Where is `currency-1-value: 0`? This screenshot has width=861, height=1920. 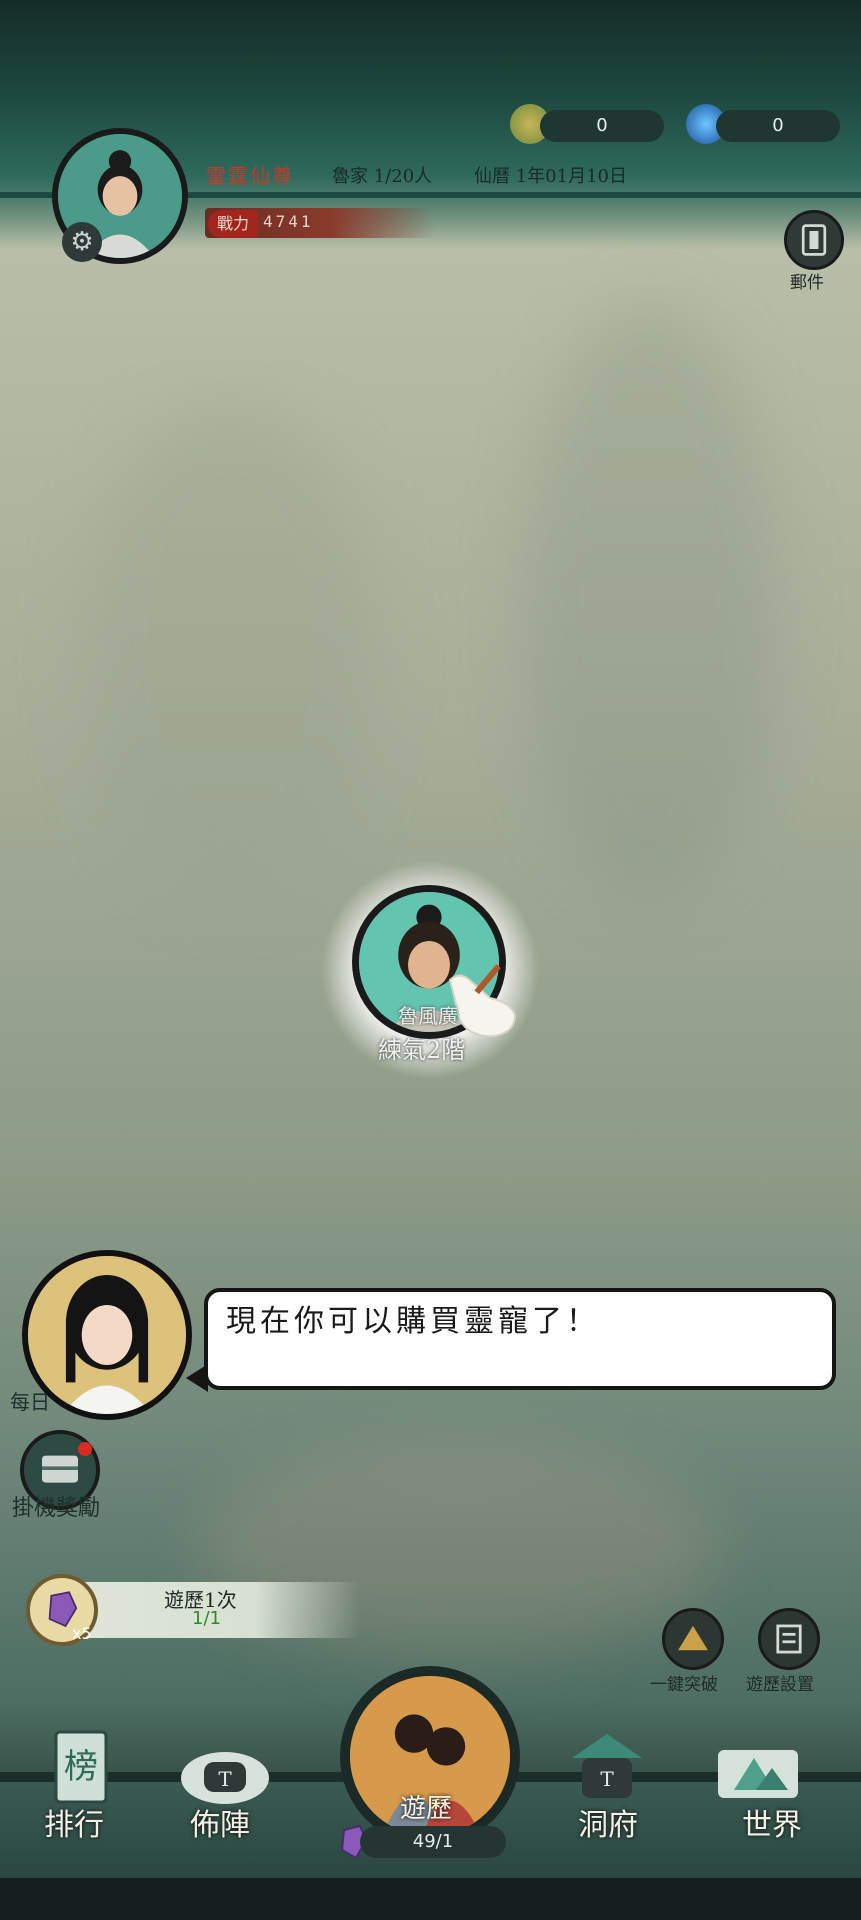 currency-1-value: 0 is located at coordinates (602, 126).